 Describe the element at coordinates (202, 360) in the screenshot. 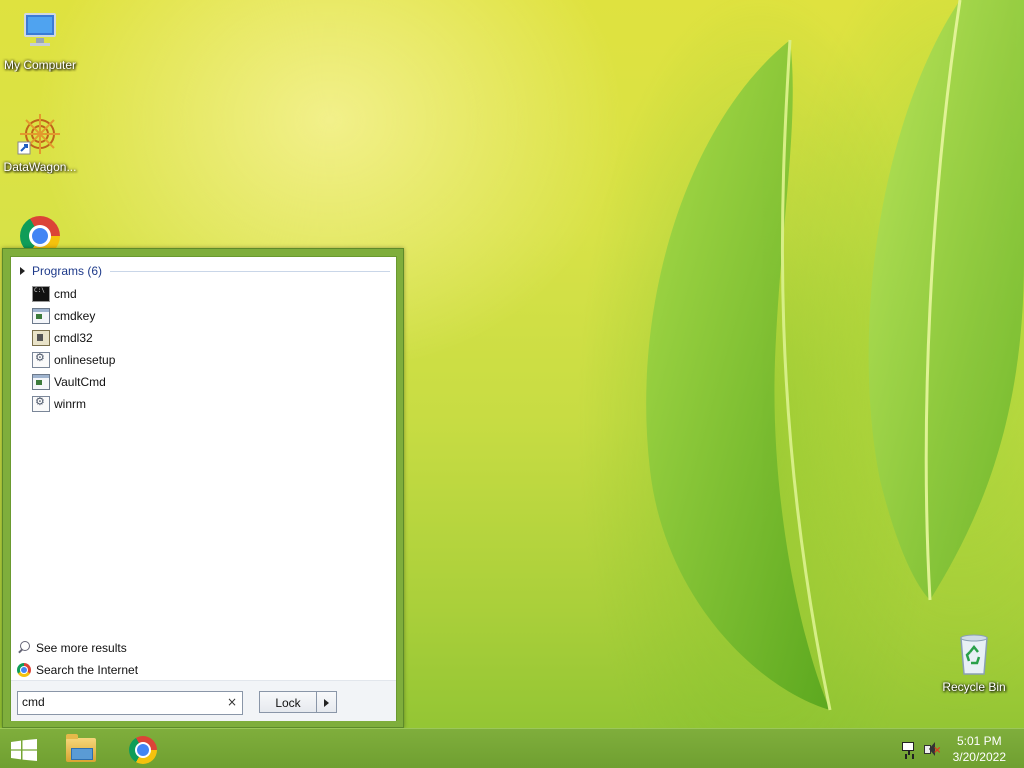

I see `program-result-onlinesetup: onlinesetup` at that location.